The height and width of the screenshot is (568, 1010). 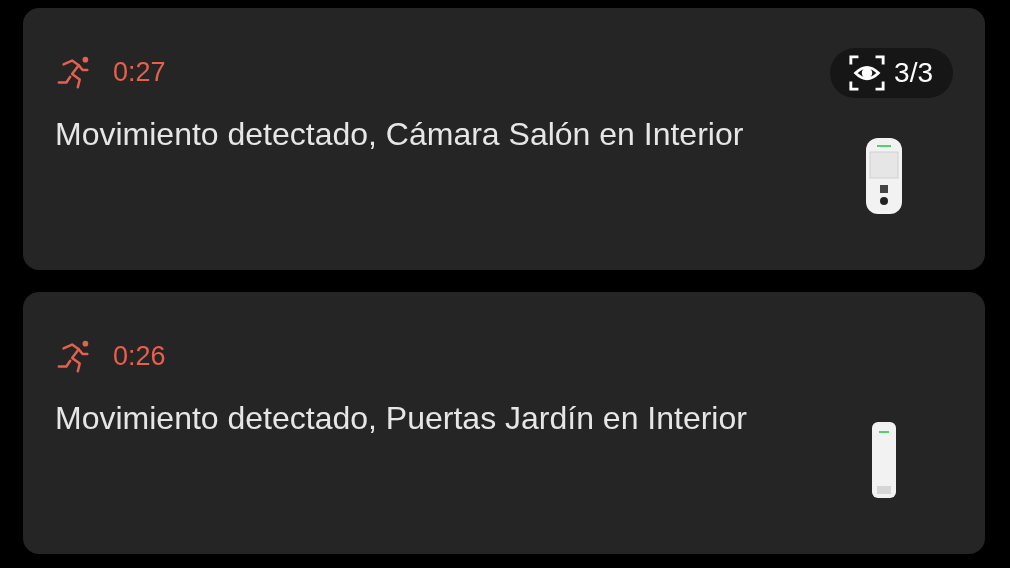 I want to click on motion-sensor-icon, so click(x=884, y=460).